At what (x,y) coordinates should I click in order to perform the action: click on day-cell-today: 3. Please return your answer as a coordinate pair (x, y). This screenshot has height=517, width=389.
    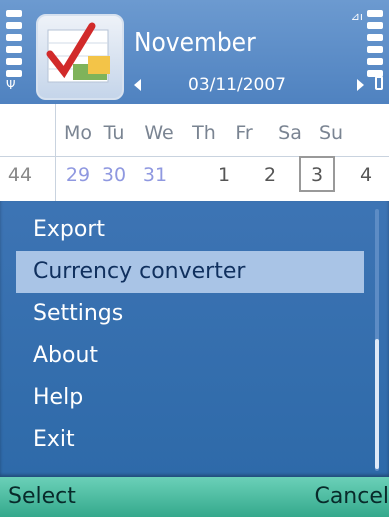
    Looking at the image, I should click on (317, 174).